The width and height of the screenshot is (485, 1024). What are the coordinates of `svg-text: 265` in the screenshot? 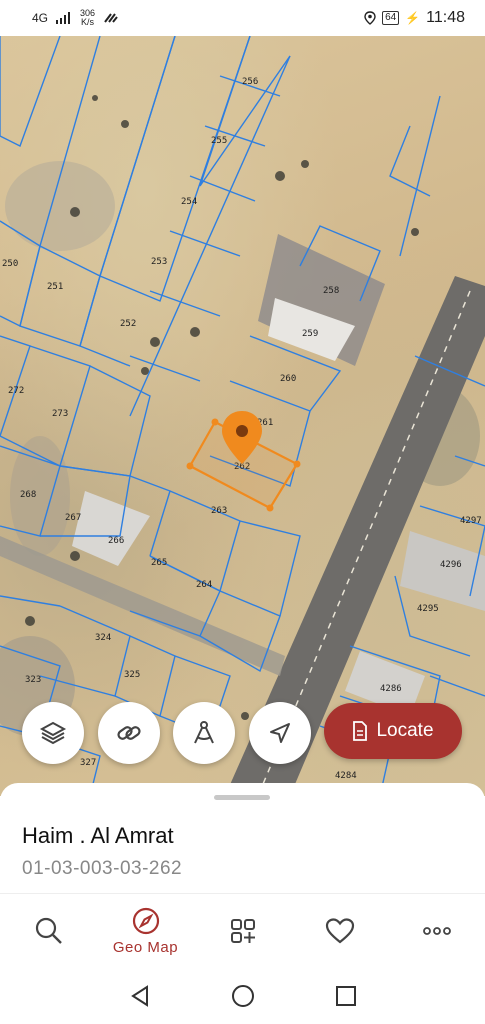 It's located at (159, 563).